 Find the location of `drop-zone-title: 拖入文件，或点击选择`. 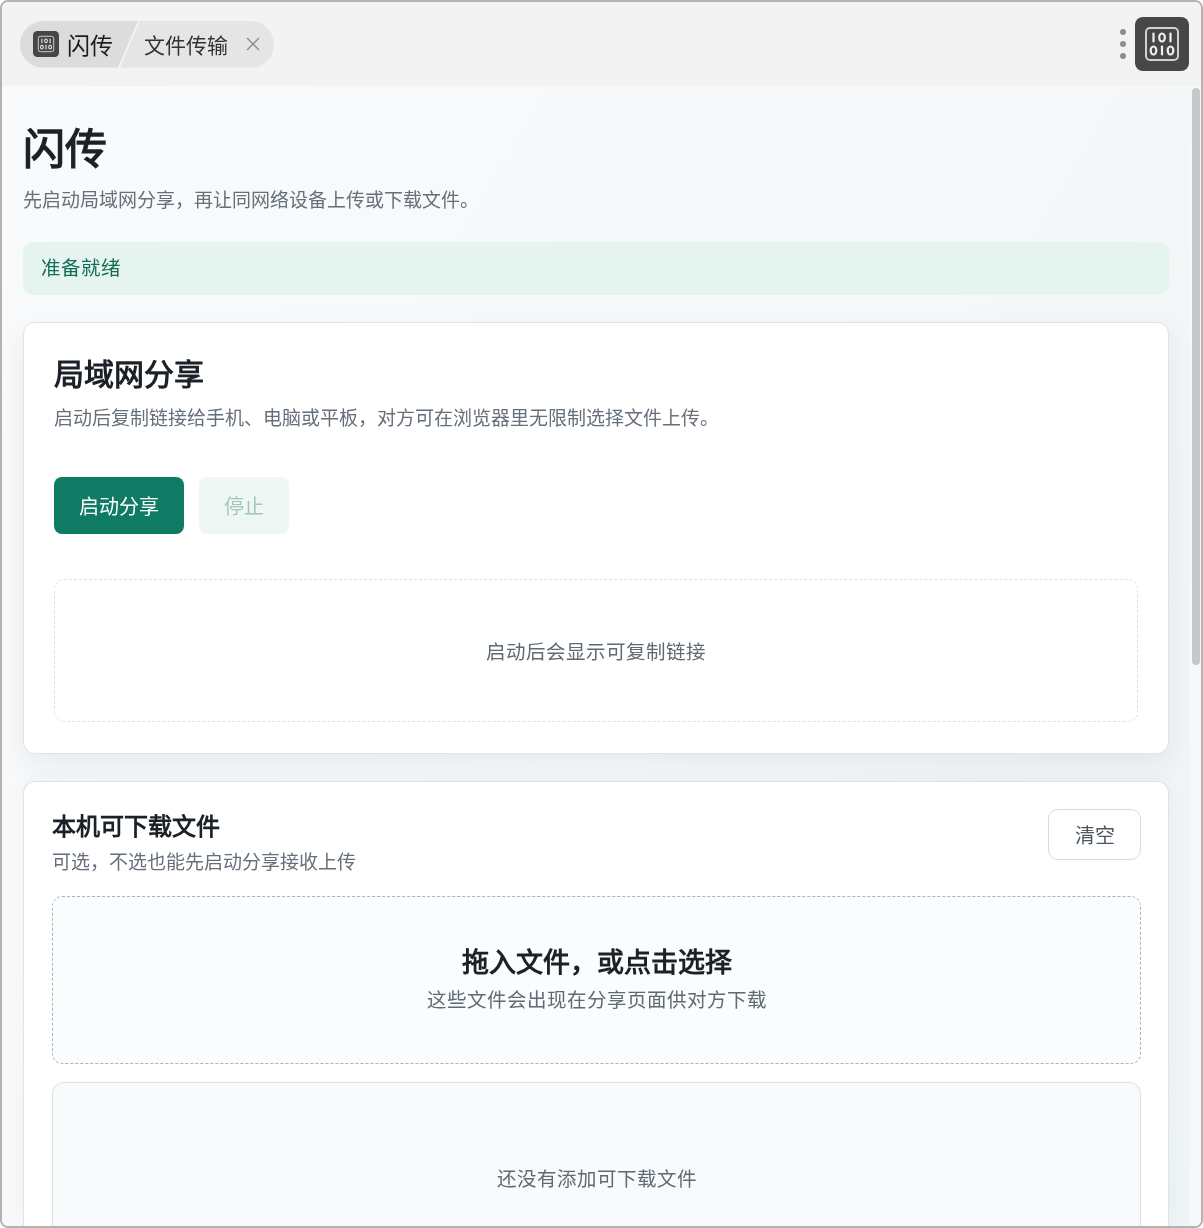

drop-zone-title: 拖入文件，或点击选择 is located at coordinates (596, 963).